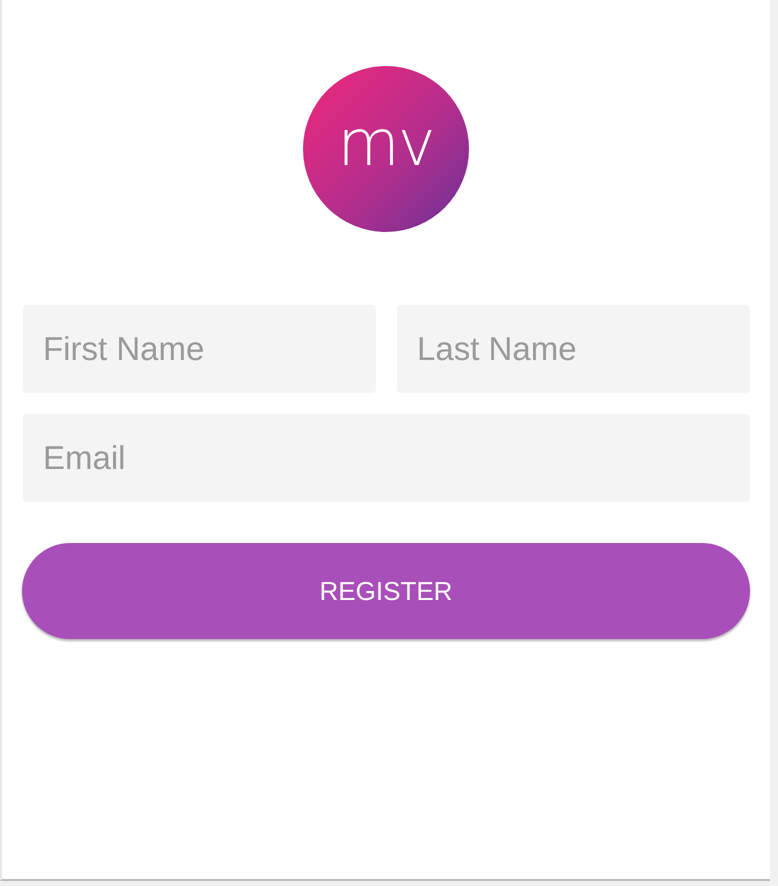  Describe the element at coordinates (573, 349) in the screenshot. I see `input-field: Last Name` at that location.